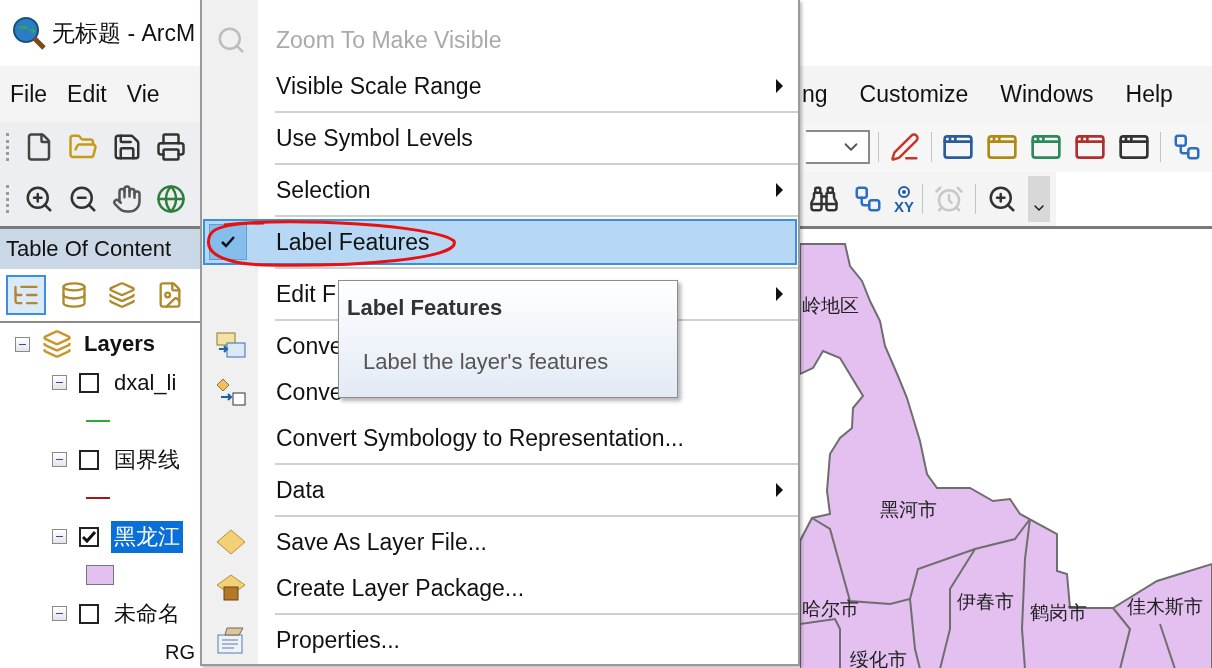 This screenshot has width=1212, height=668. I want to click on panel-title: Table Of Content, so click(89, 249).